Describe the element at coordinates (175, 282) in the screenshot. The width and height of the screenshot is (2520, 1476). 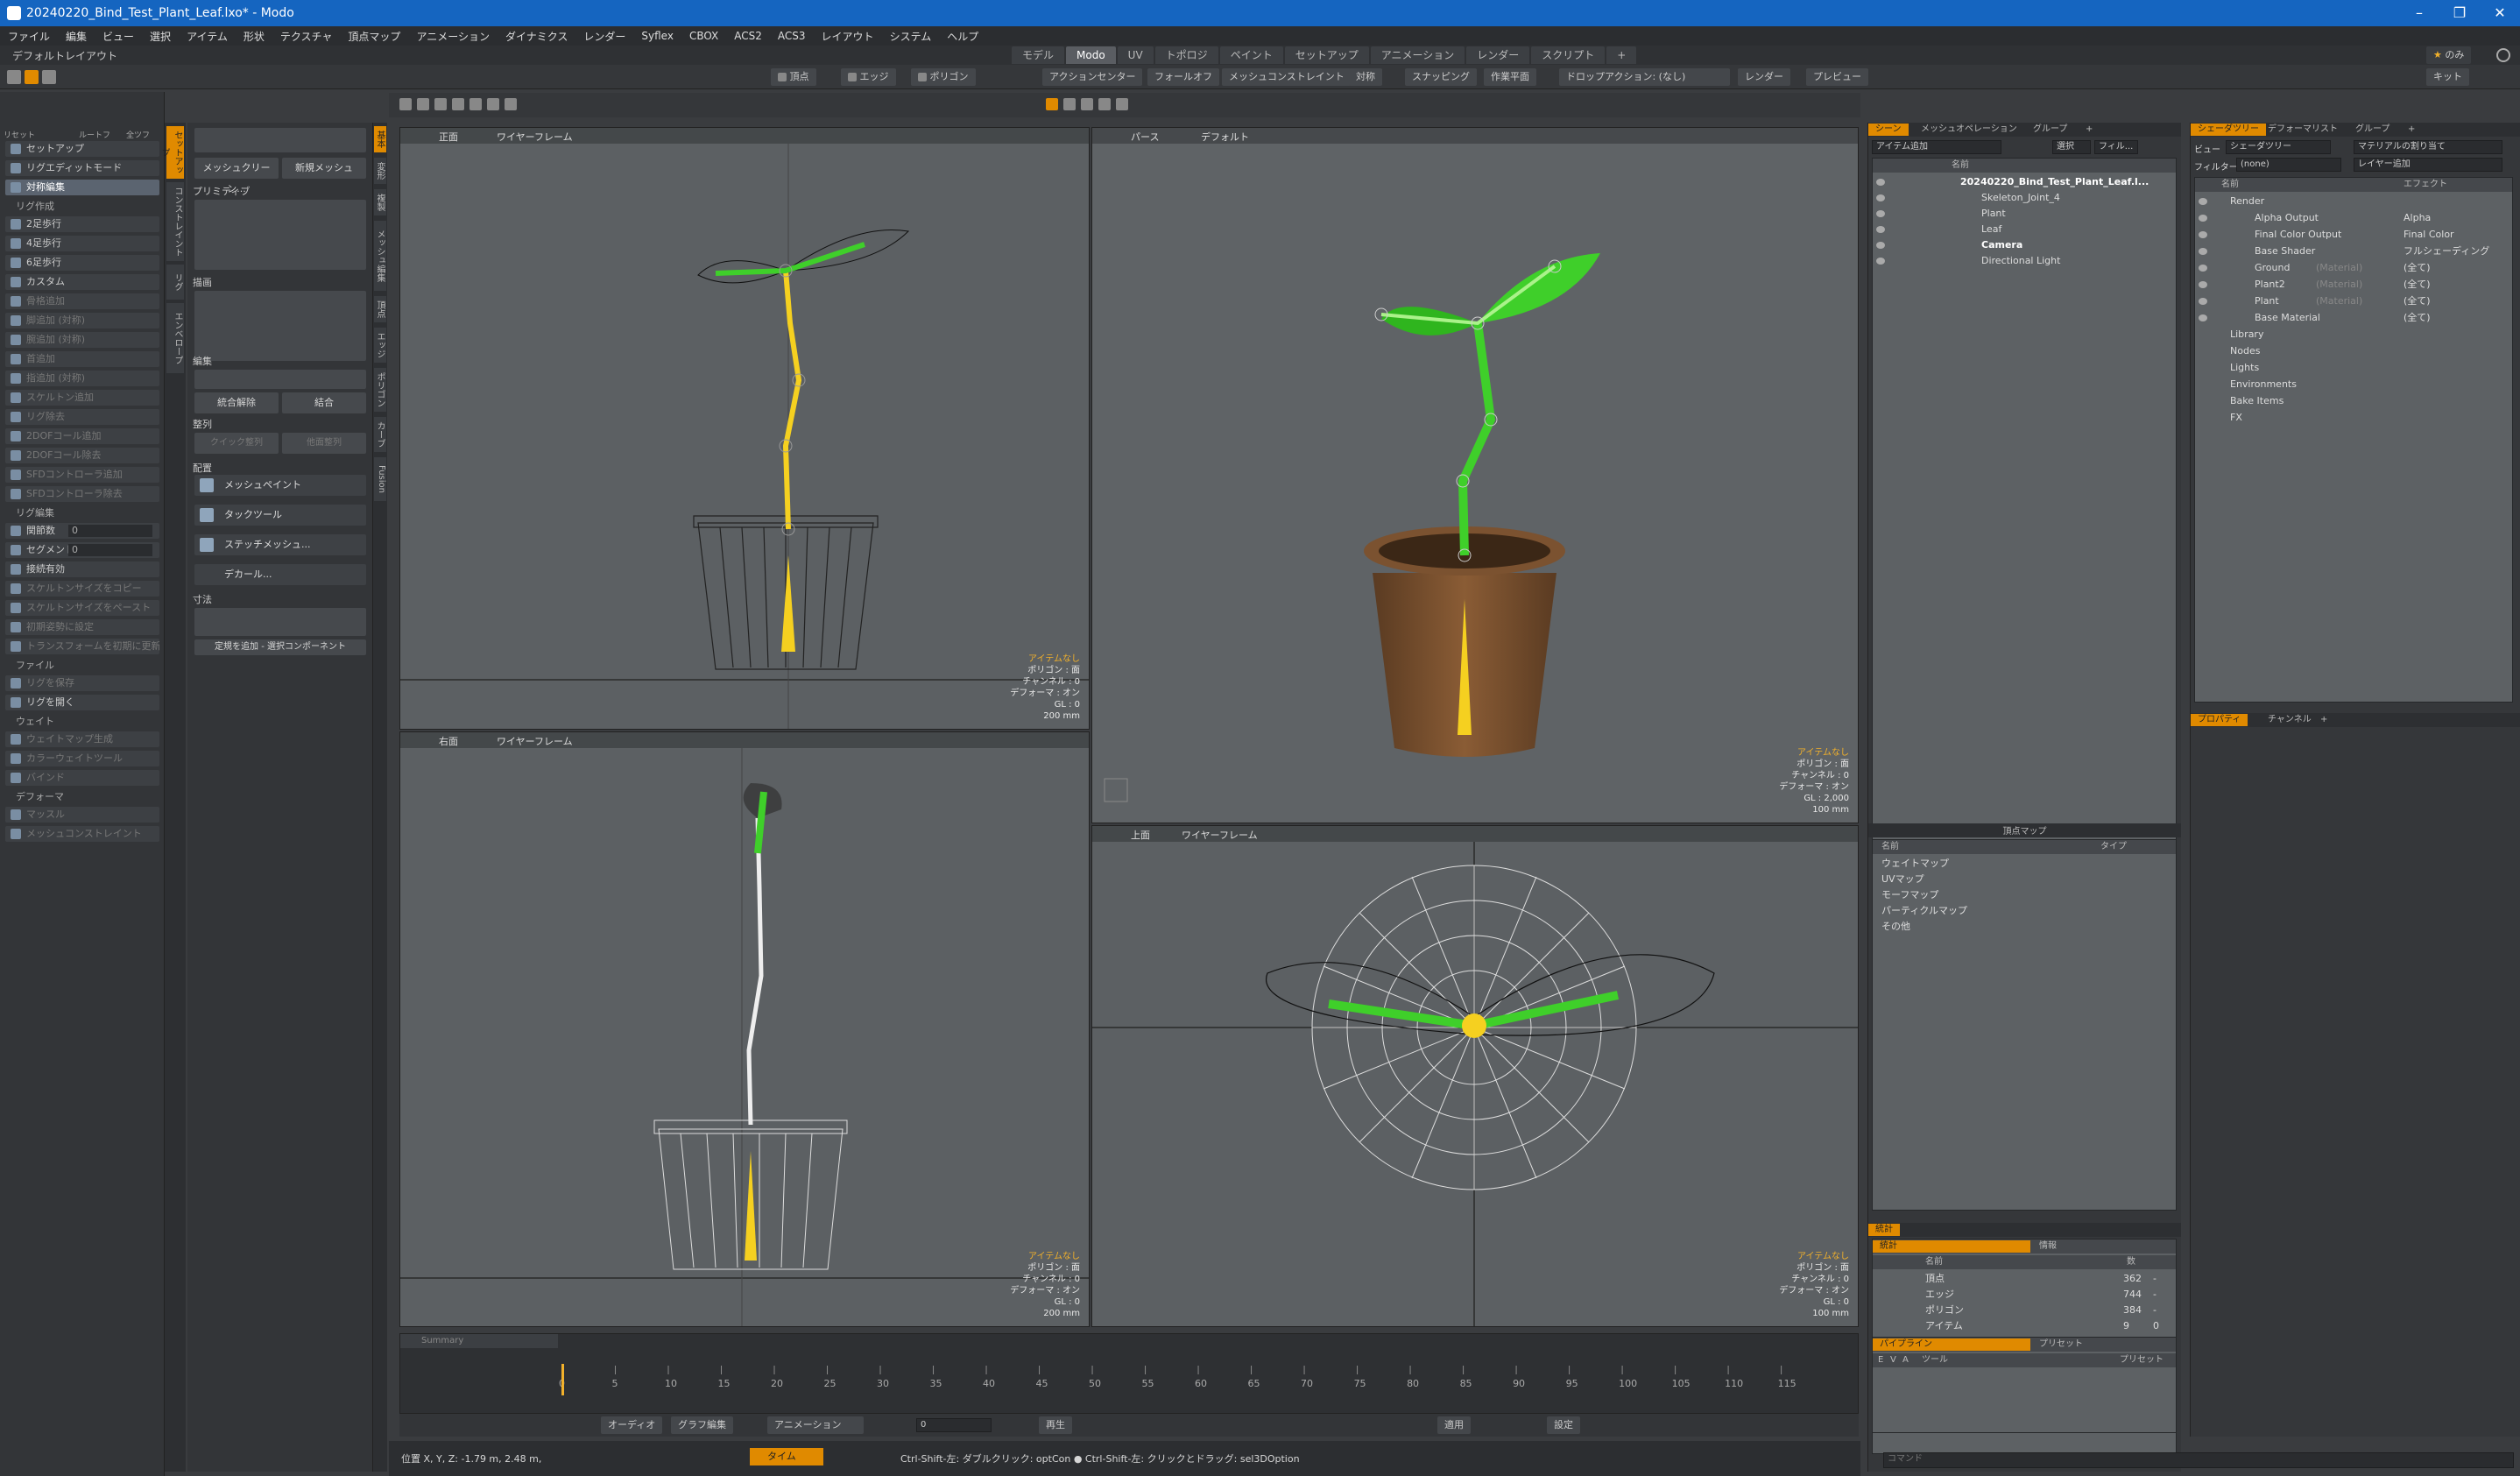
I see `vtab-rig: リグ` at that location.